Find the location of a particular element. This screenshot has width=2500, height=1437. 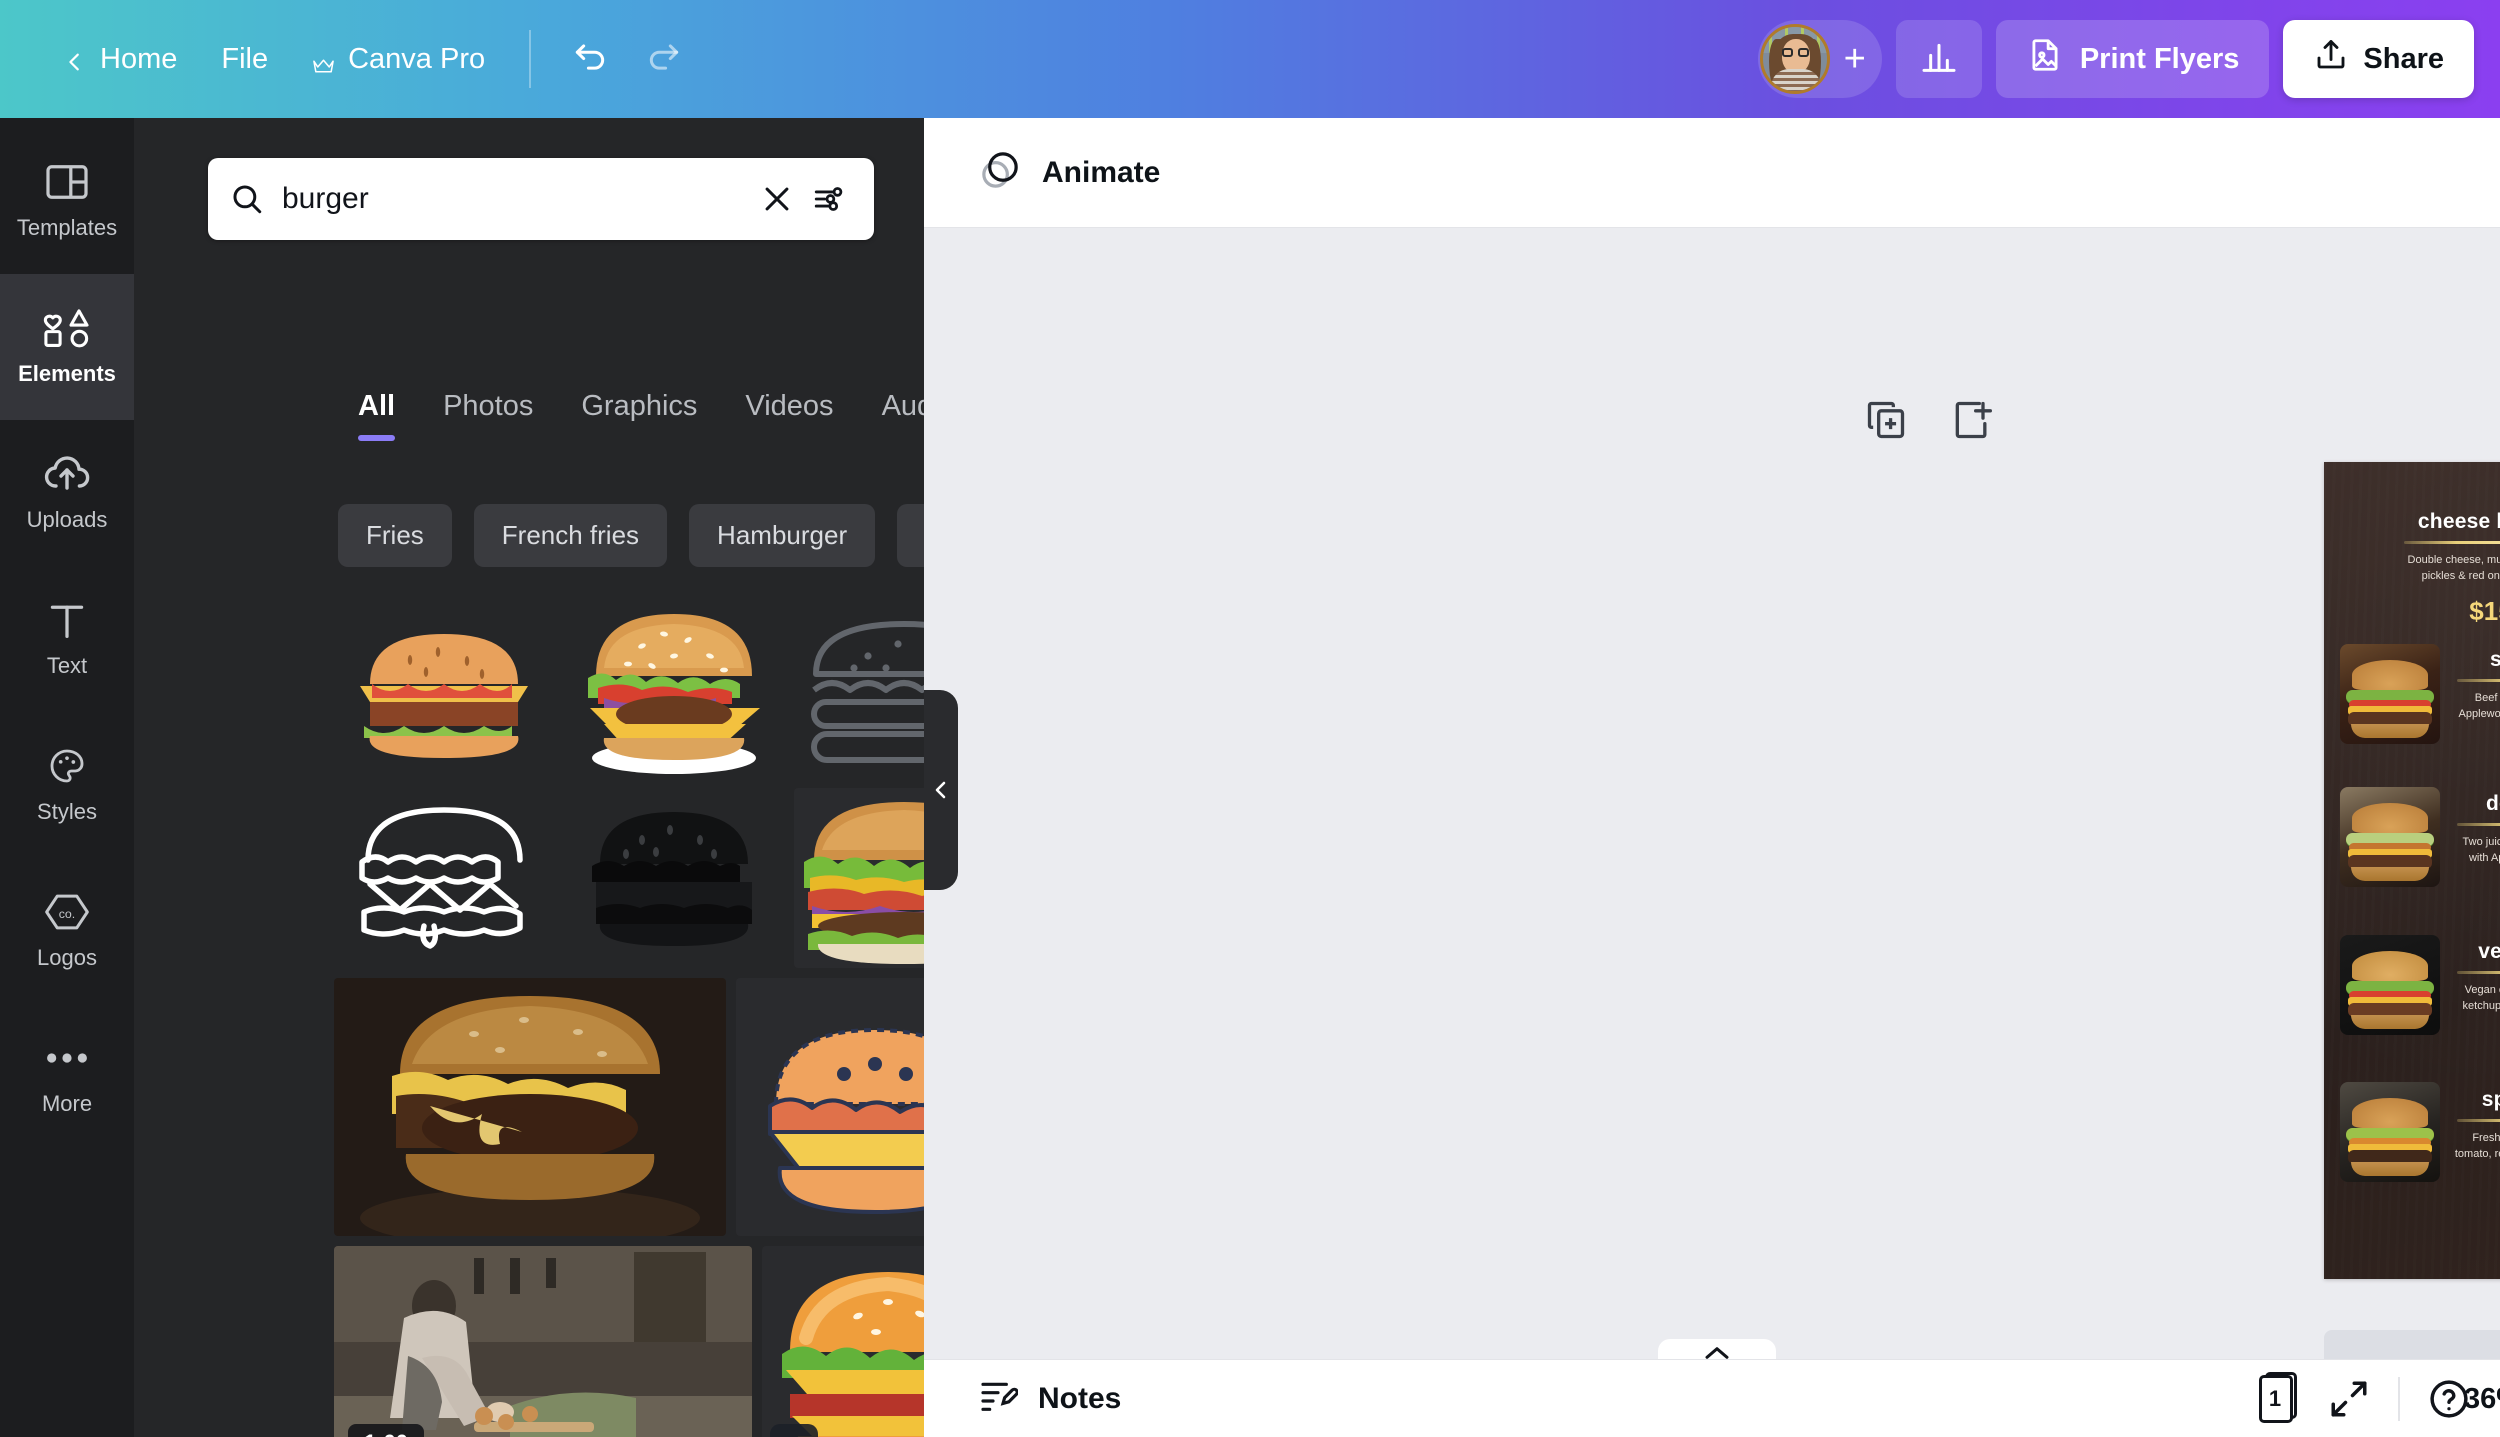

canva-pro-button: Canva Pro is located at coordinates (398, 59).